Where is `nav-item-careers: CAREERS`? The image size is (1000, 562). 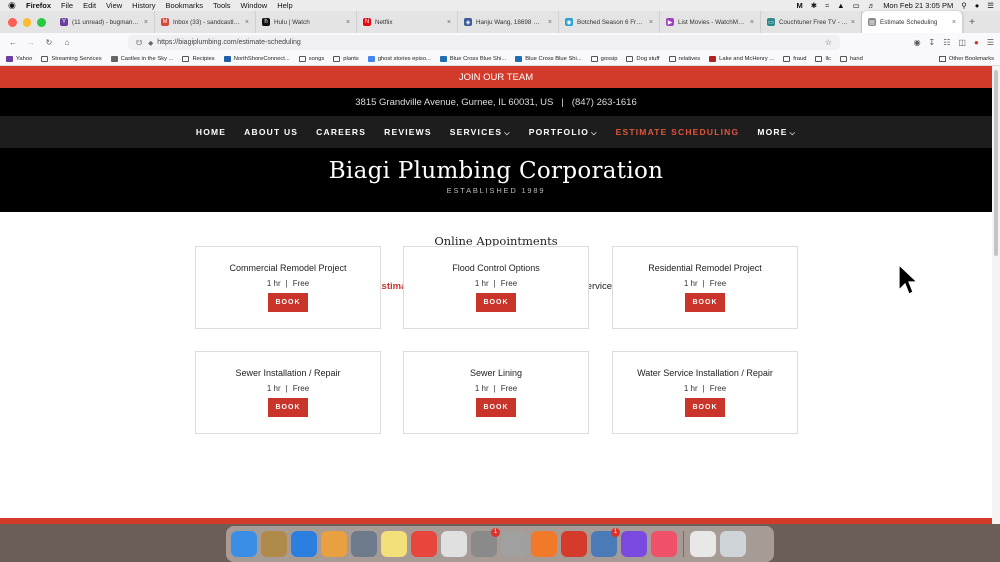
nav-item-careers: CAREERS is located at coordinates (341, 132).